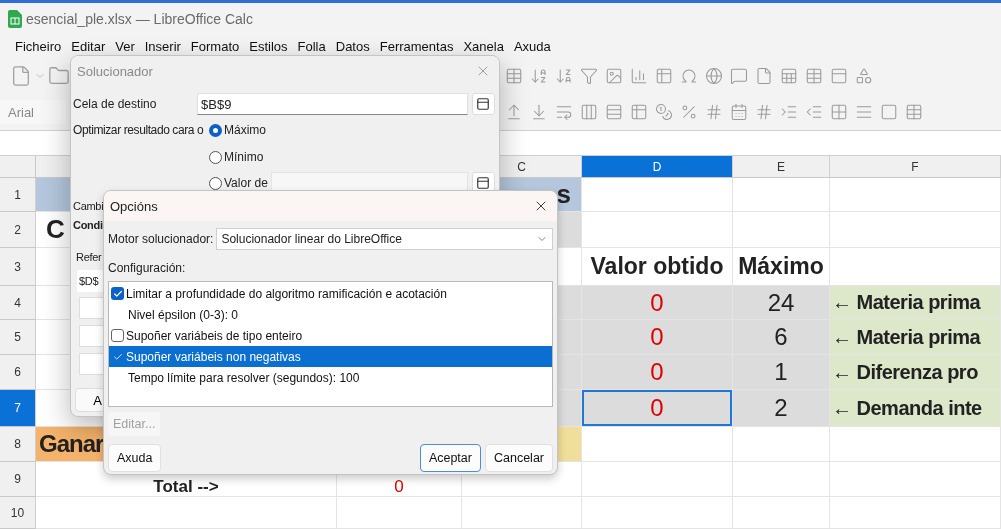  I want to click on row-header: 5, so click(18, 337).